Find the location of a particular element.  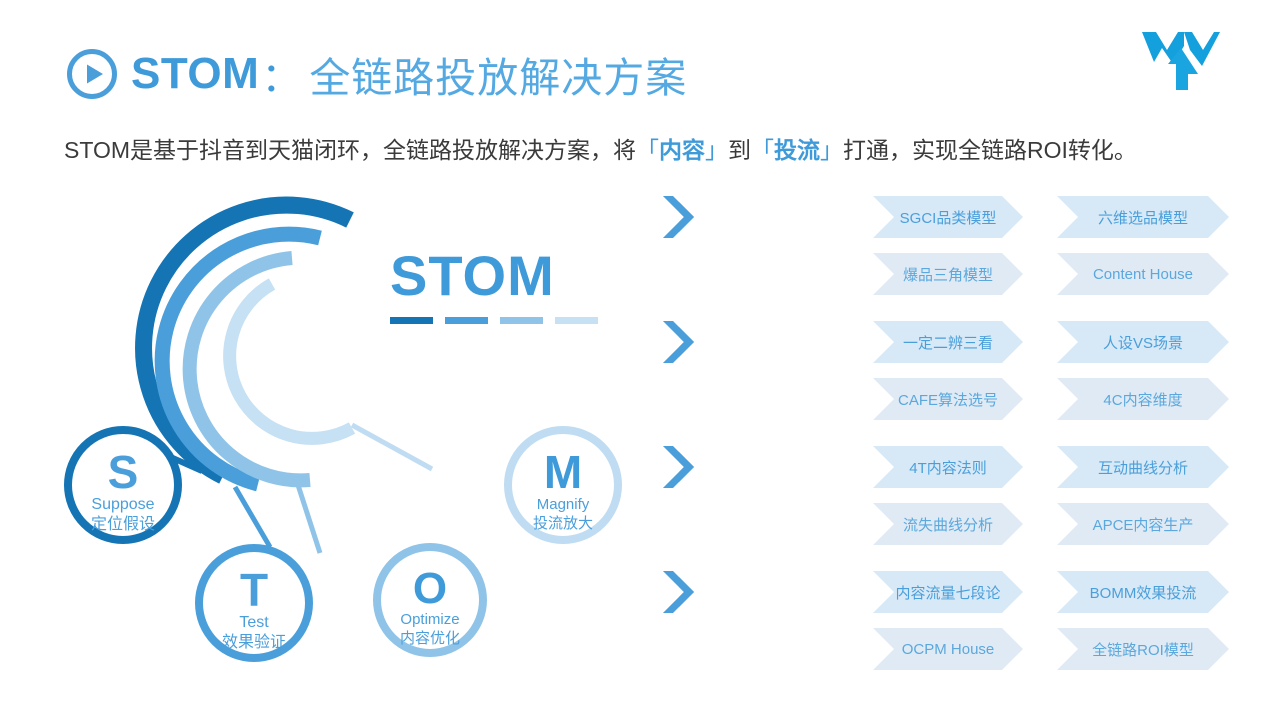

diagram-node-o: O Optimize 内容优化 is located at coordinates (430, 600).